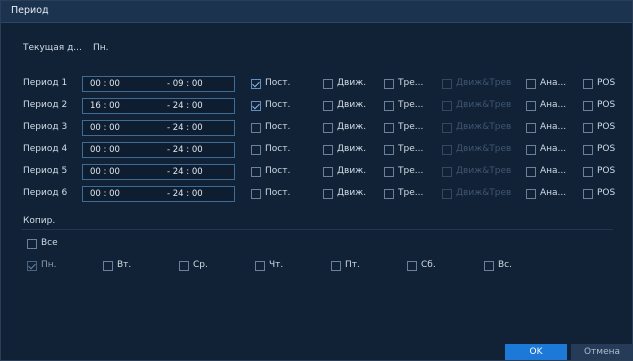 This screenshot has width=633, height=361. What do you see at coordinates (101, 48) in the screenshot?
I see `current-day-value: Пн.` at bounding box center [101, 48].